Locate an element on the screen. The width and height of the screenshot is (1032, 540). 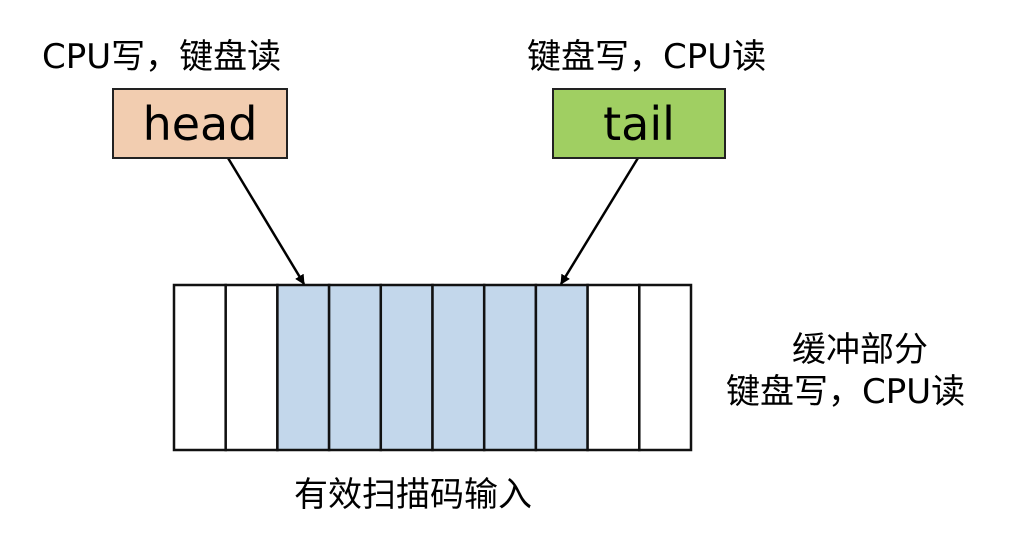
buffer-side-label-2: 键盘写，CPU读 is located at coordinates (846, 392).